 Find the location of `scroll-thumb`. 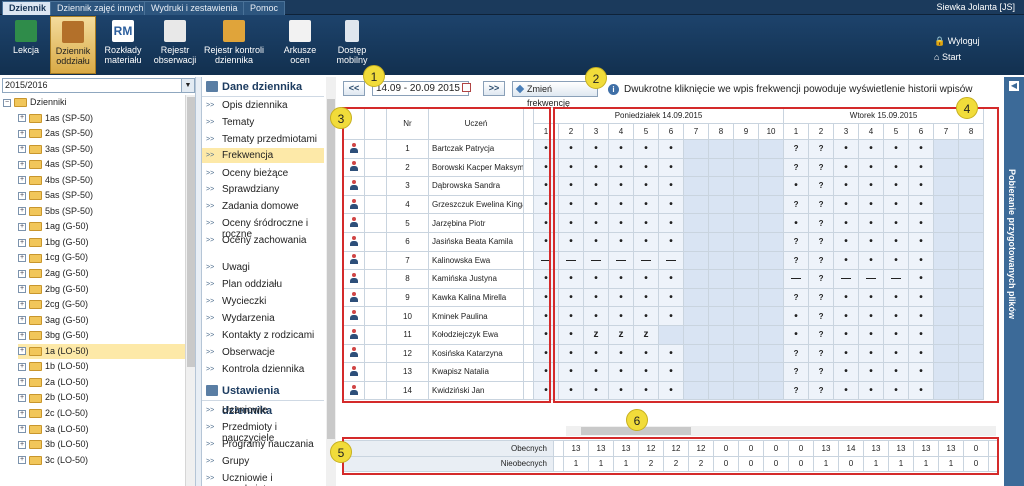

scroll-thumb is located at coordinates (191, 232).